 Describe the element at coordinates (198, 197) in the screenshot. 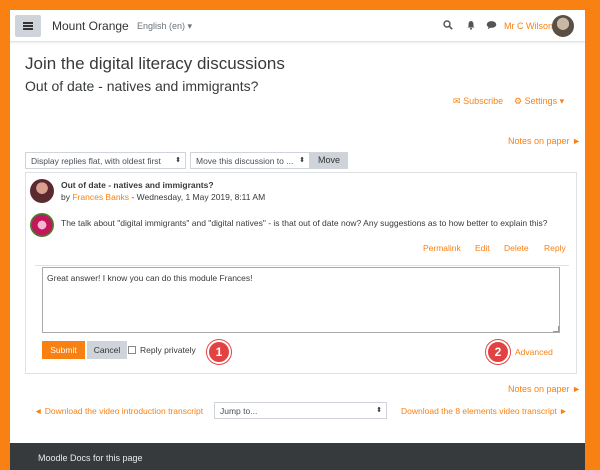

I see `post-date: - Wednesday, 1 May 2019, 8:11 AM` at that location.